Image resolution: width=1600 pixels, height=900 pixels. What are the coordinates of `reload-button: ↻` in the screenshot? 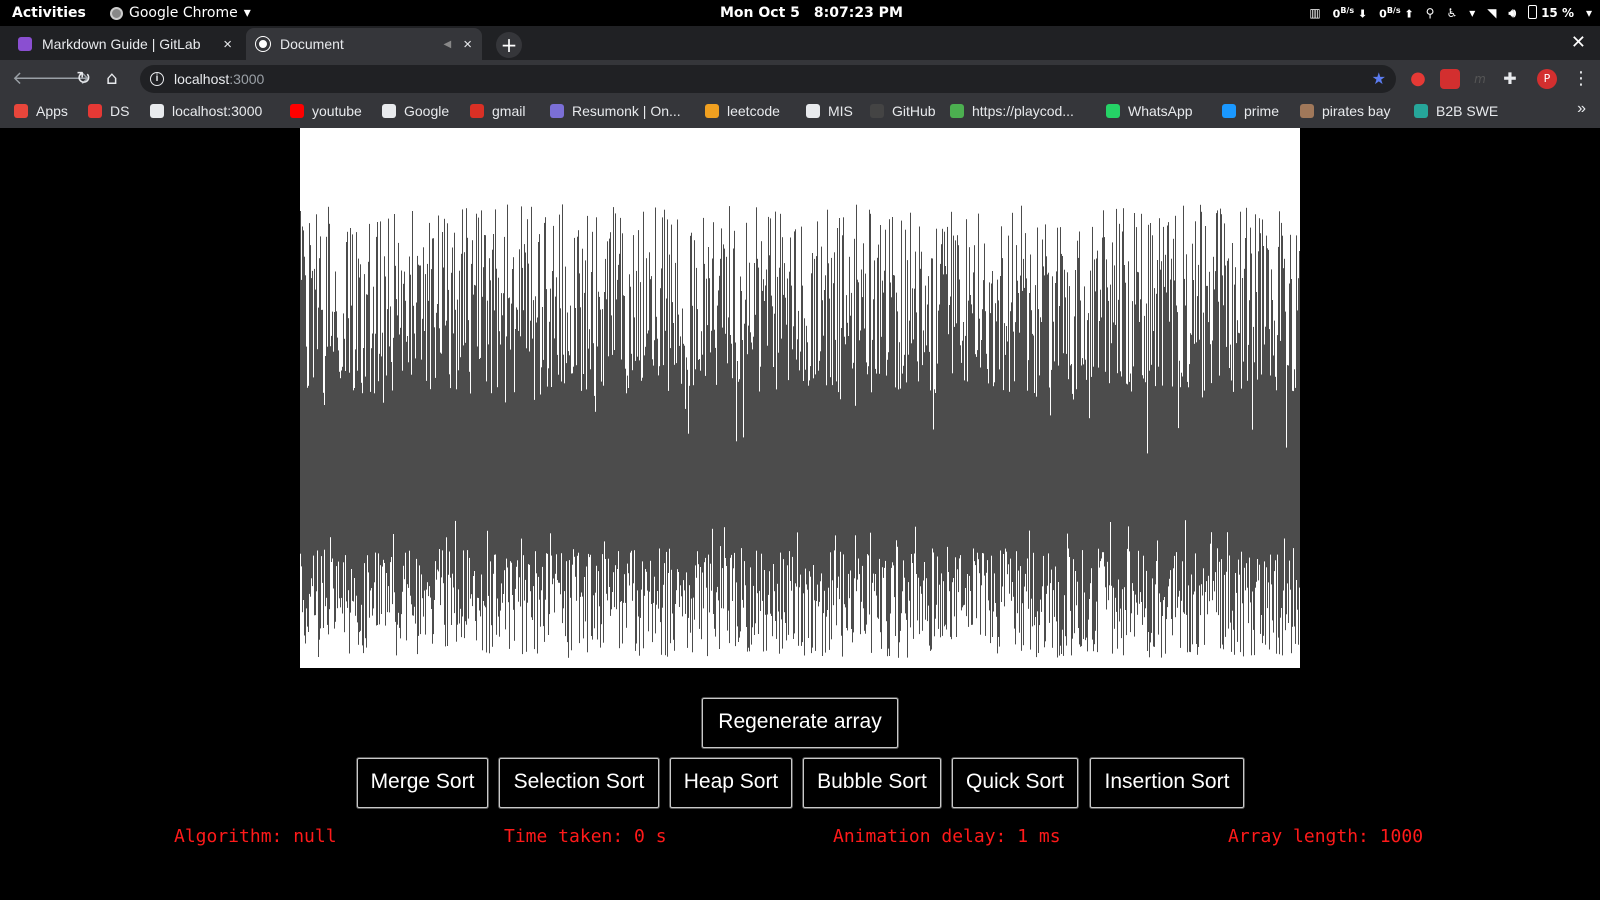 It's located at (83, 79).